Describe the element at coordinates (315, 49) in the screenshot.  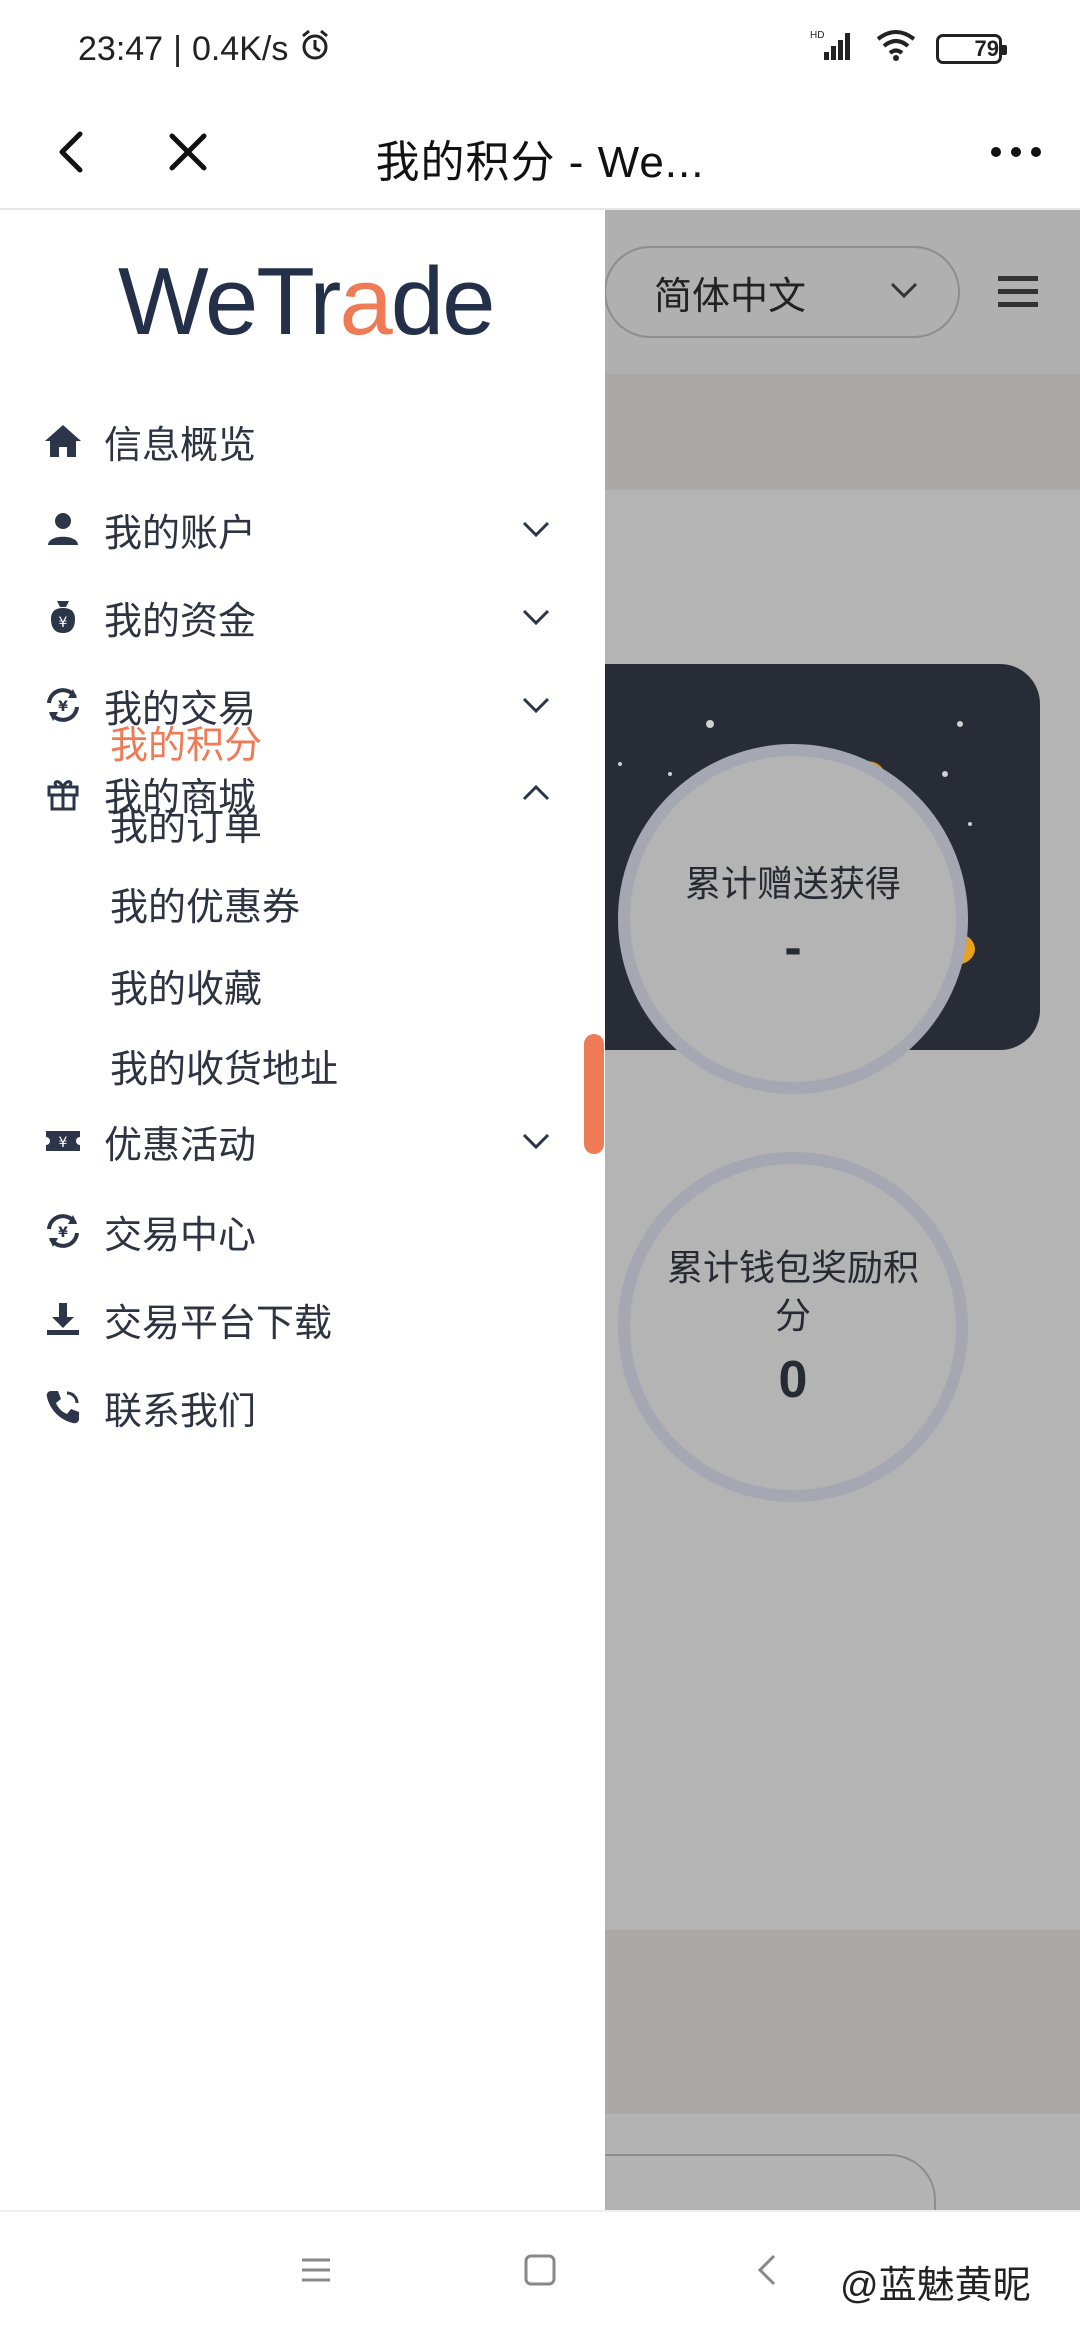
I see `alarm-icon` at that location.